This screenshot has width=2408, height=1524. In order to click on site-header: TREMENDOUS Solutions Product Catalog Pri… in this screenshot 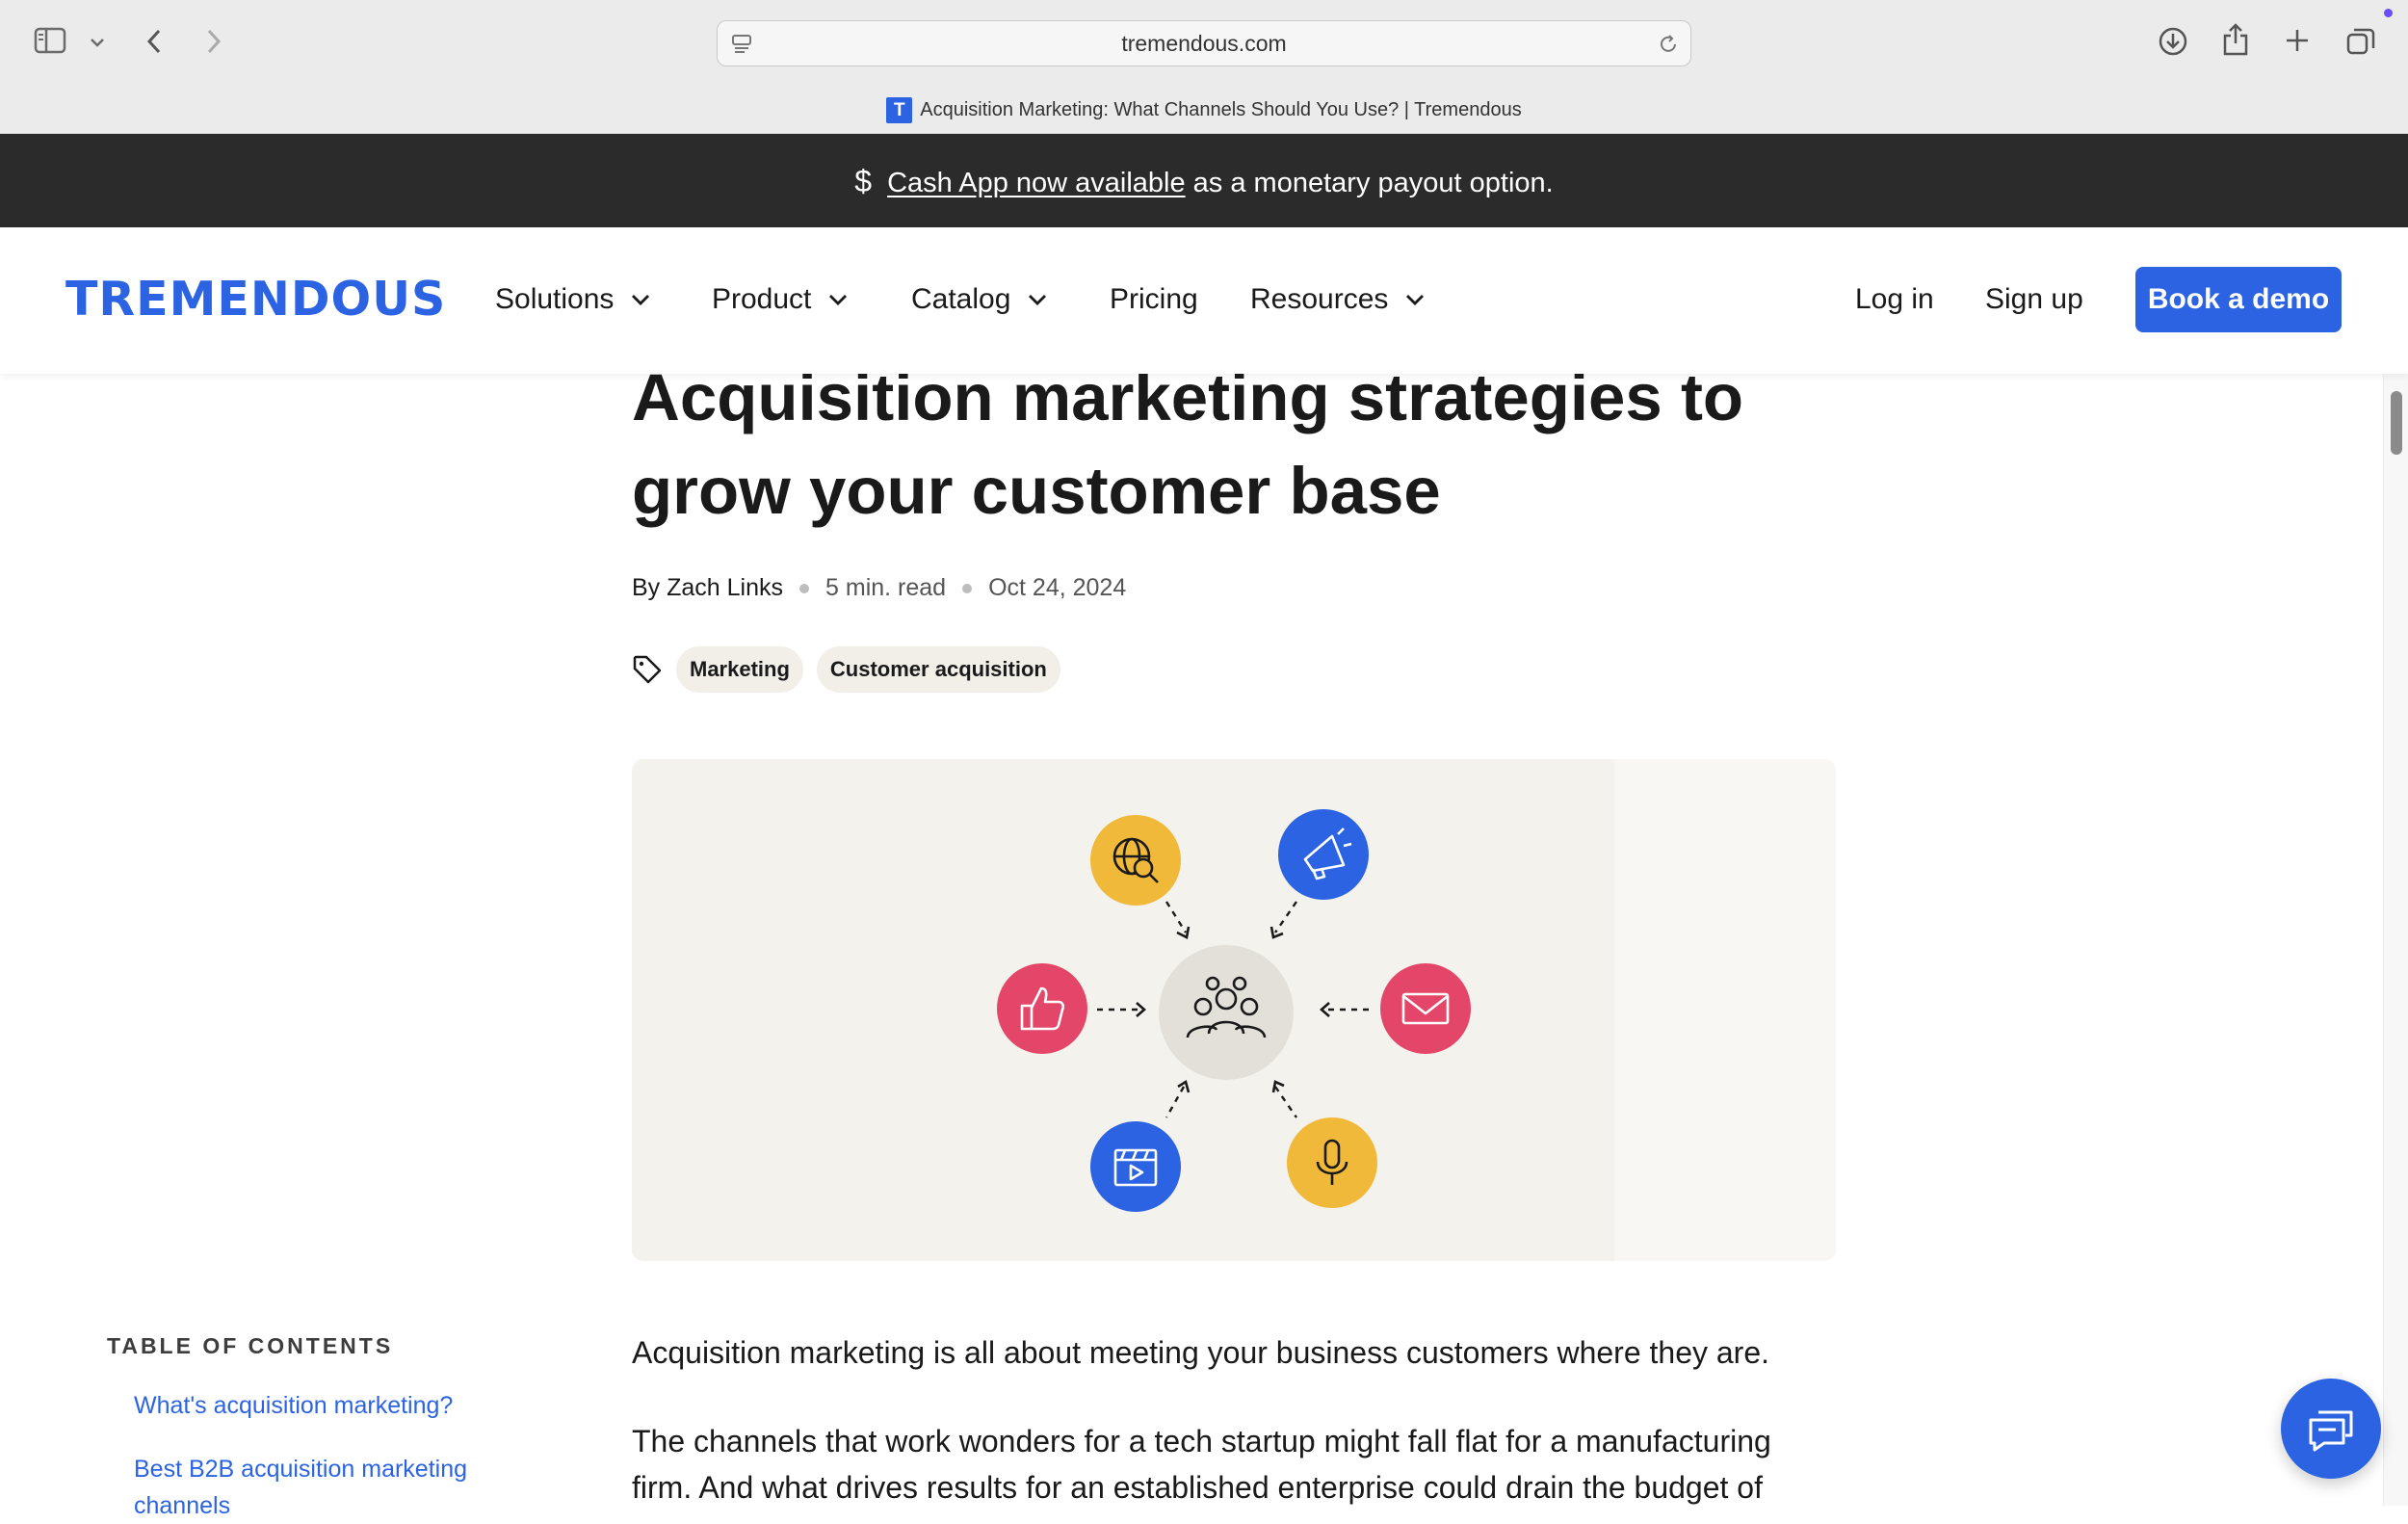, I will do `click(1204, 300)`.